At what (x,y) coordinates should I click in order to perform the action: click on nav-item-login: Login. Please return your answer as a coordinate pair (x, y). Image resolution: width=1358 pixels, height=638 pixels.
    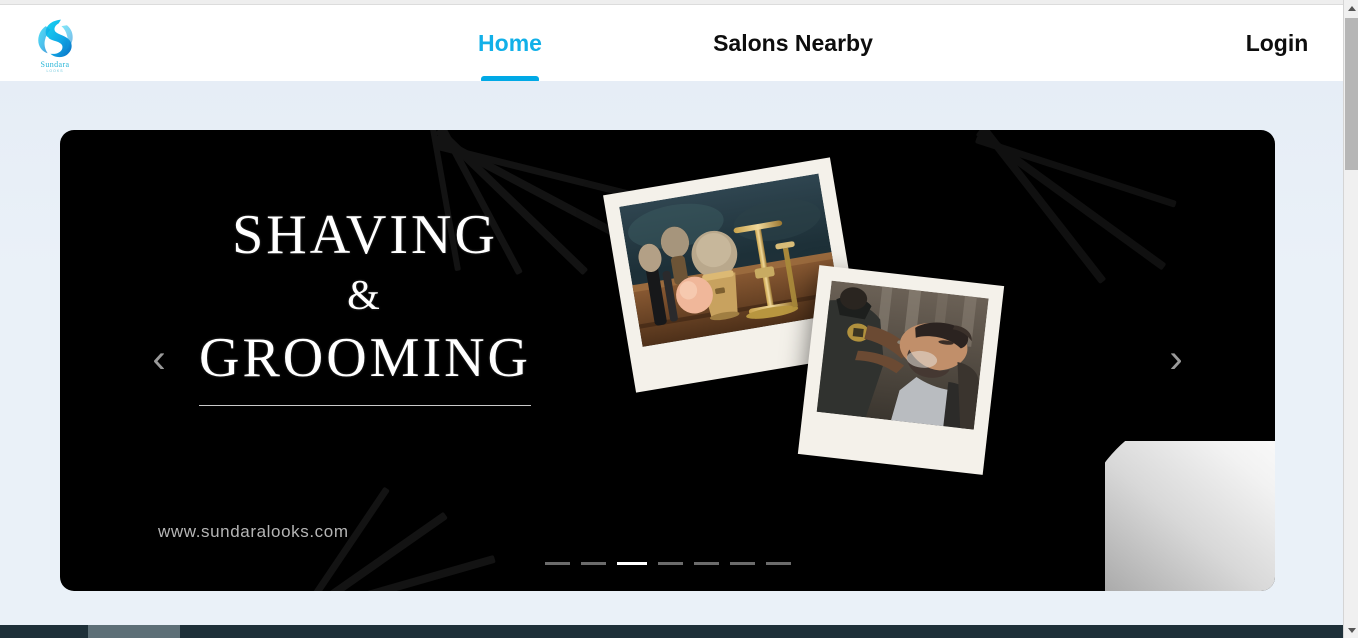
    Looking at the image, I should click on (1277, 43).